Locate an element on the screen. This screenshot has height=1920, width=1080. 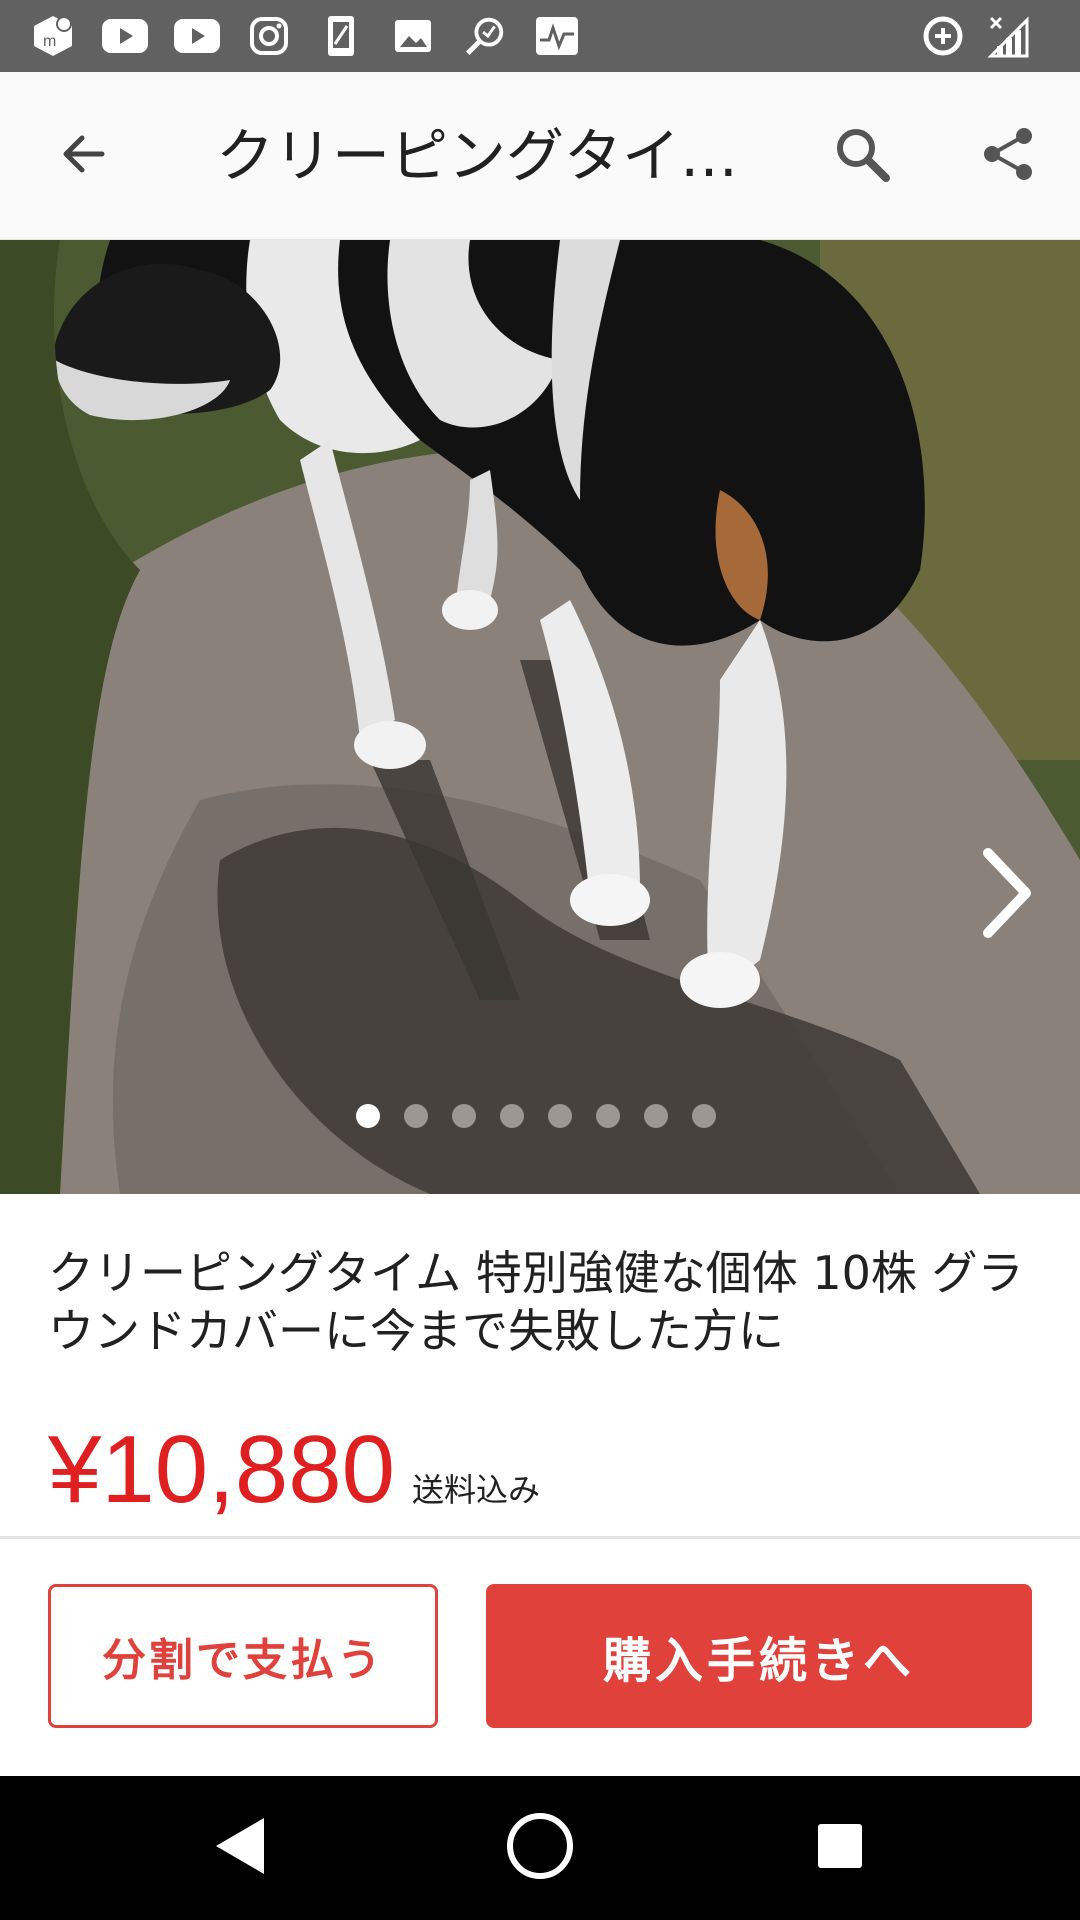
svg-text: m is located at coordinates (49, 41).